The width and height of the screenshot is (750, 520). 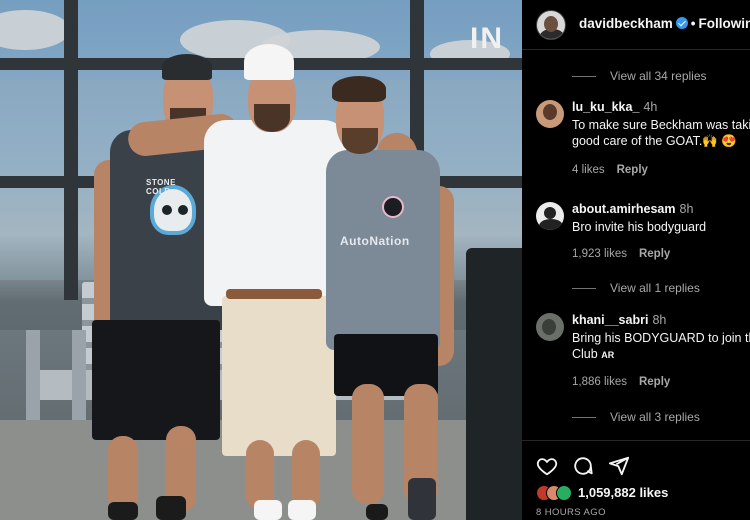 What do you see at coordinates (661, 125) in the screenshot?
I see `comment-text-line: To make sure Beckham was takin` at bounding box center [661, 125].